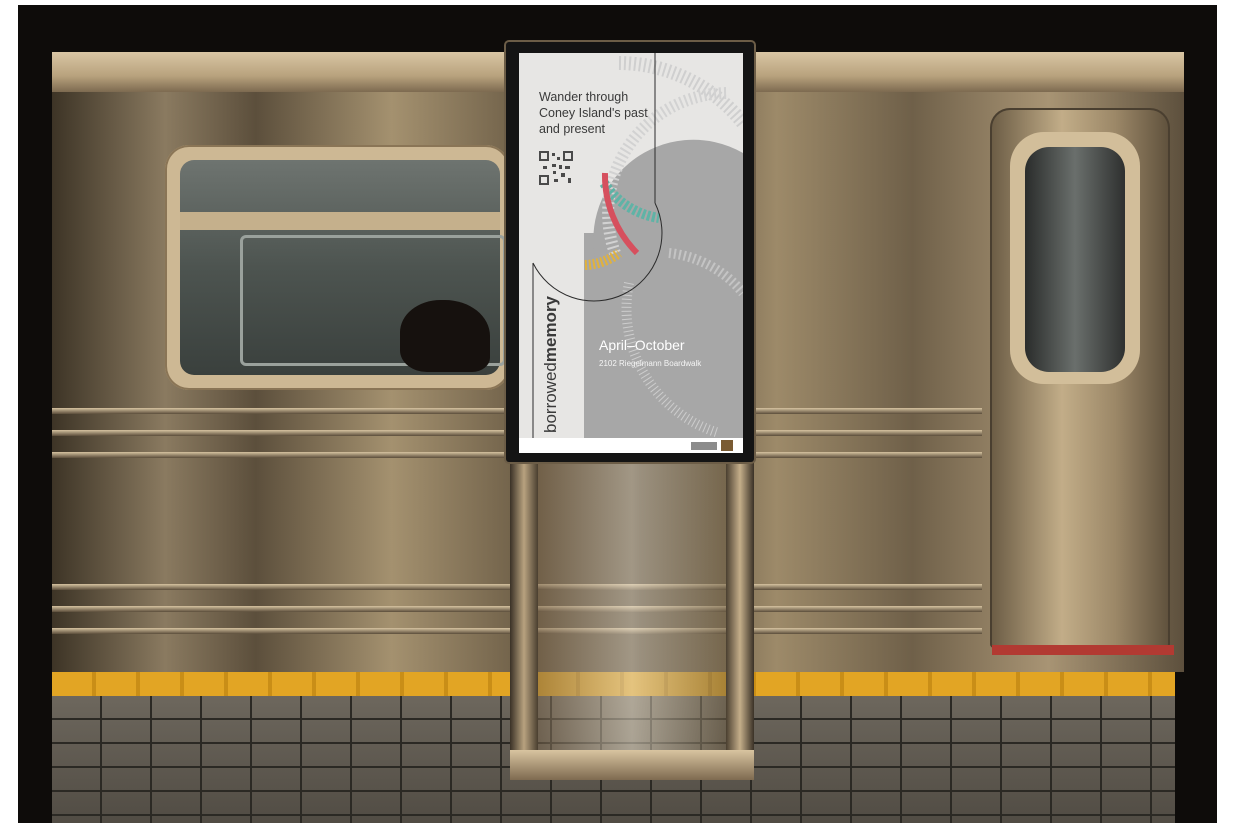 This screenshot has width=1235, height=823. Describe the element at coordinates (550, 329) in the screenshot. I see `title-memory: memory` at that location.